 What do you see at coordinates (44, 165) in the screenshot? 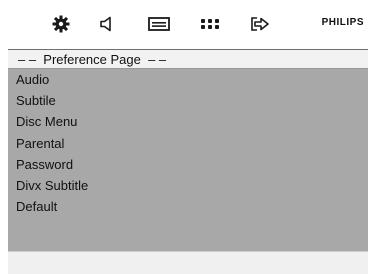
I see `menu-item-password: Password` at bounding box center [44, 165].